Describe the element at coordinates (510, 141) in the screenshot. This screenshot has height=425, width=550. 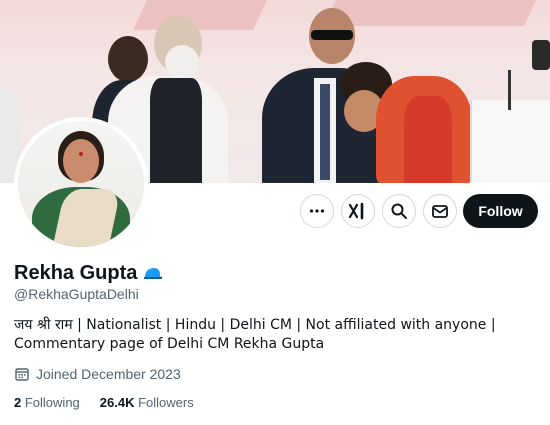
I see `banner-podium` at that location.